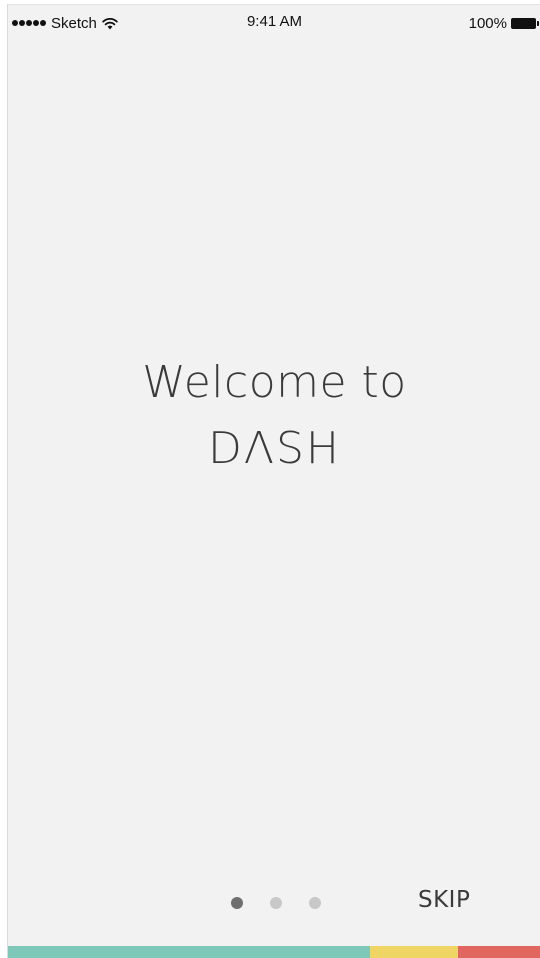  What do you see at coordinates (274, 448) in the screenshot?
I see `brand-logo-text: DΛSH` at bounding box center [274, 448].